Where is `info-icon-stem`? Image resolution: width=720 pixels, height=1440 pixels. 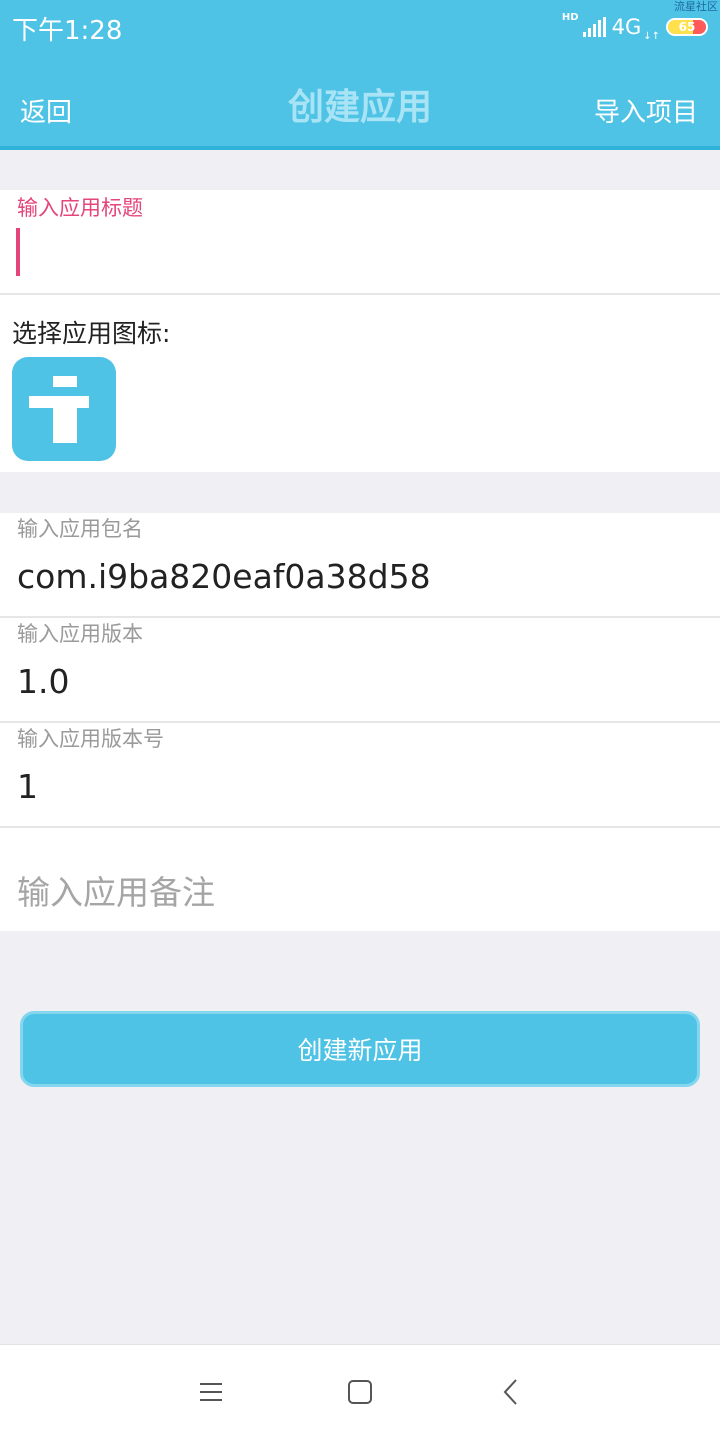
info-icon-stem is located at coordinates (65, 419).